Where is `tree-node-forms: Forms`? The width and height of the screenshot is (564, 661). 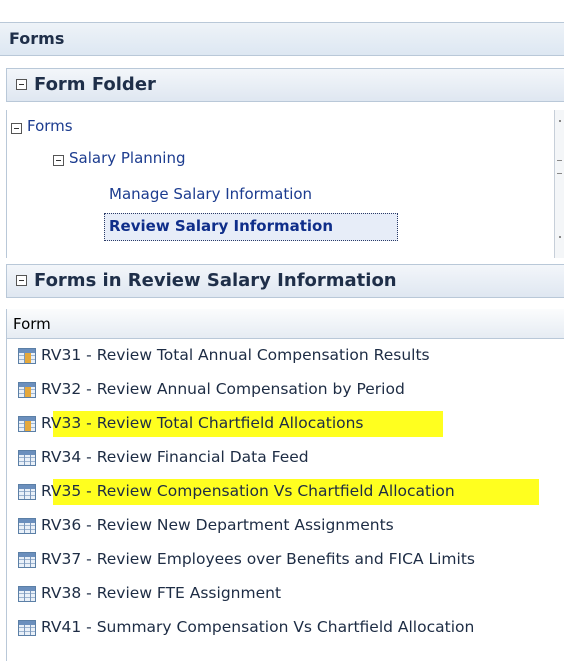 tree-node-forms: Forms is located at coordinates (50, 126).